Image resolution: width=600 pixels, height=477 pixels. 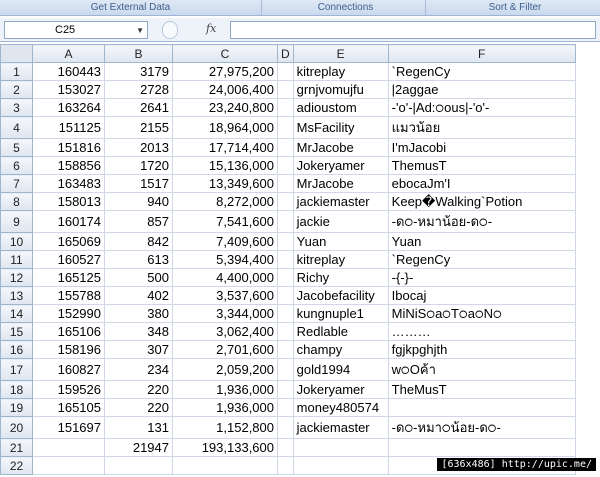 What do you see at coordinates (16, 427) in the screenshot?
I see `row-header: 20` at bounding box center [16, 427].